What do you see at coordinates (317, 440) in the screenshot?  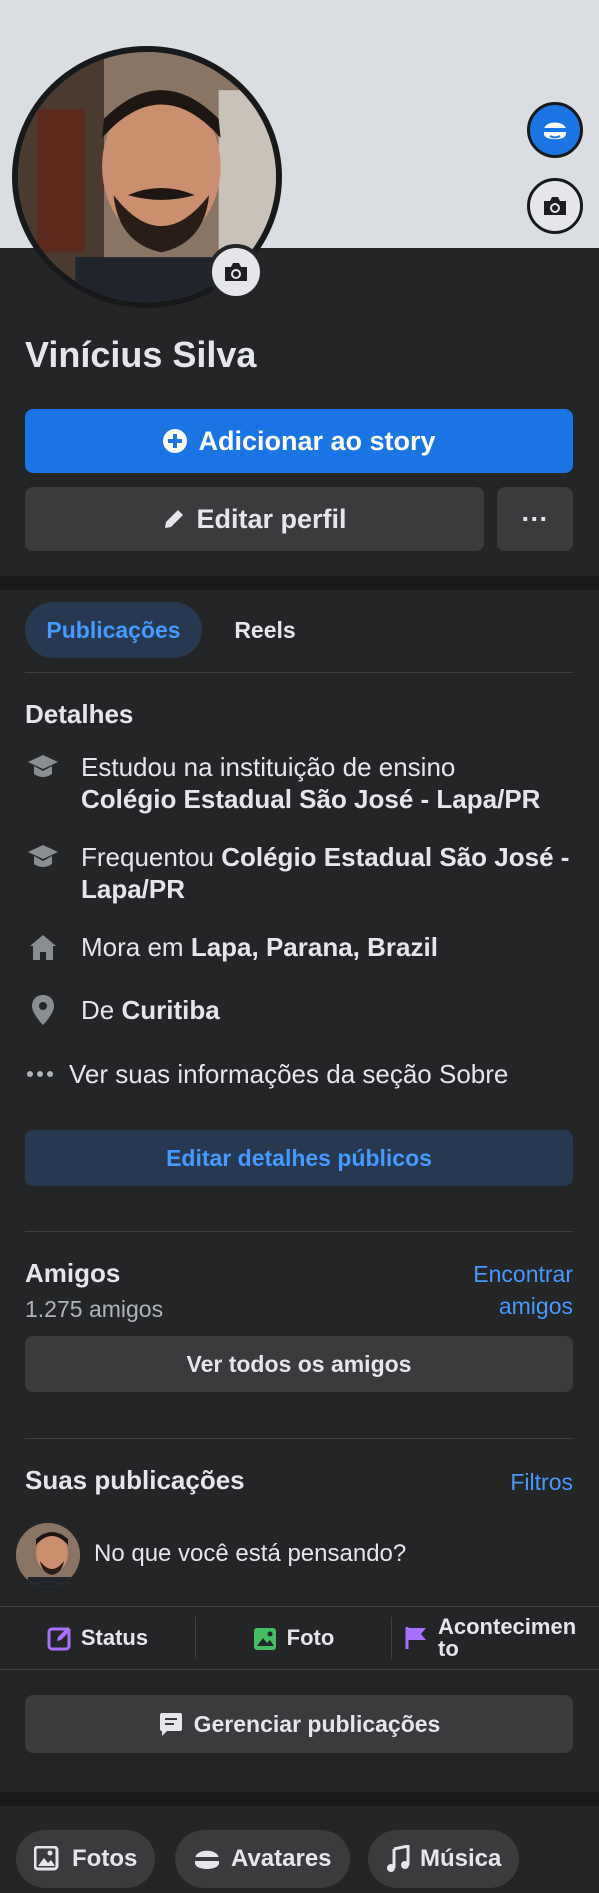 I see `add-to-story-label: Adicionar ao story` at bounding box center [317, 440].